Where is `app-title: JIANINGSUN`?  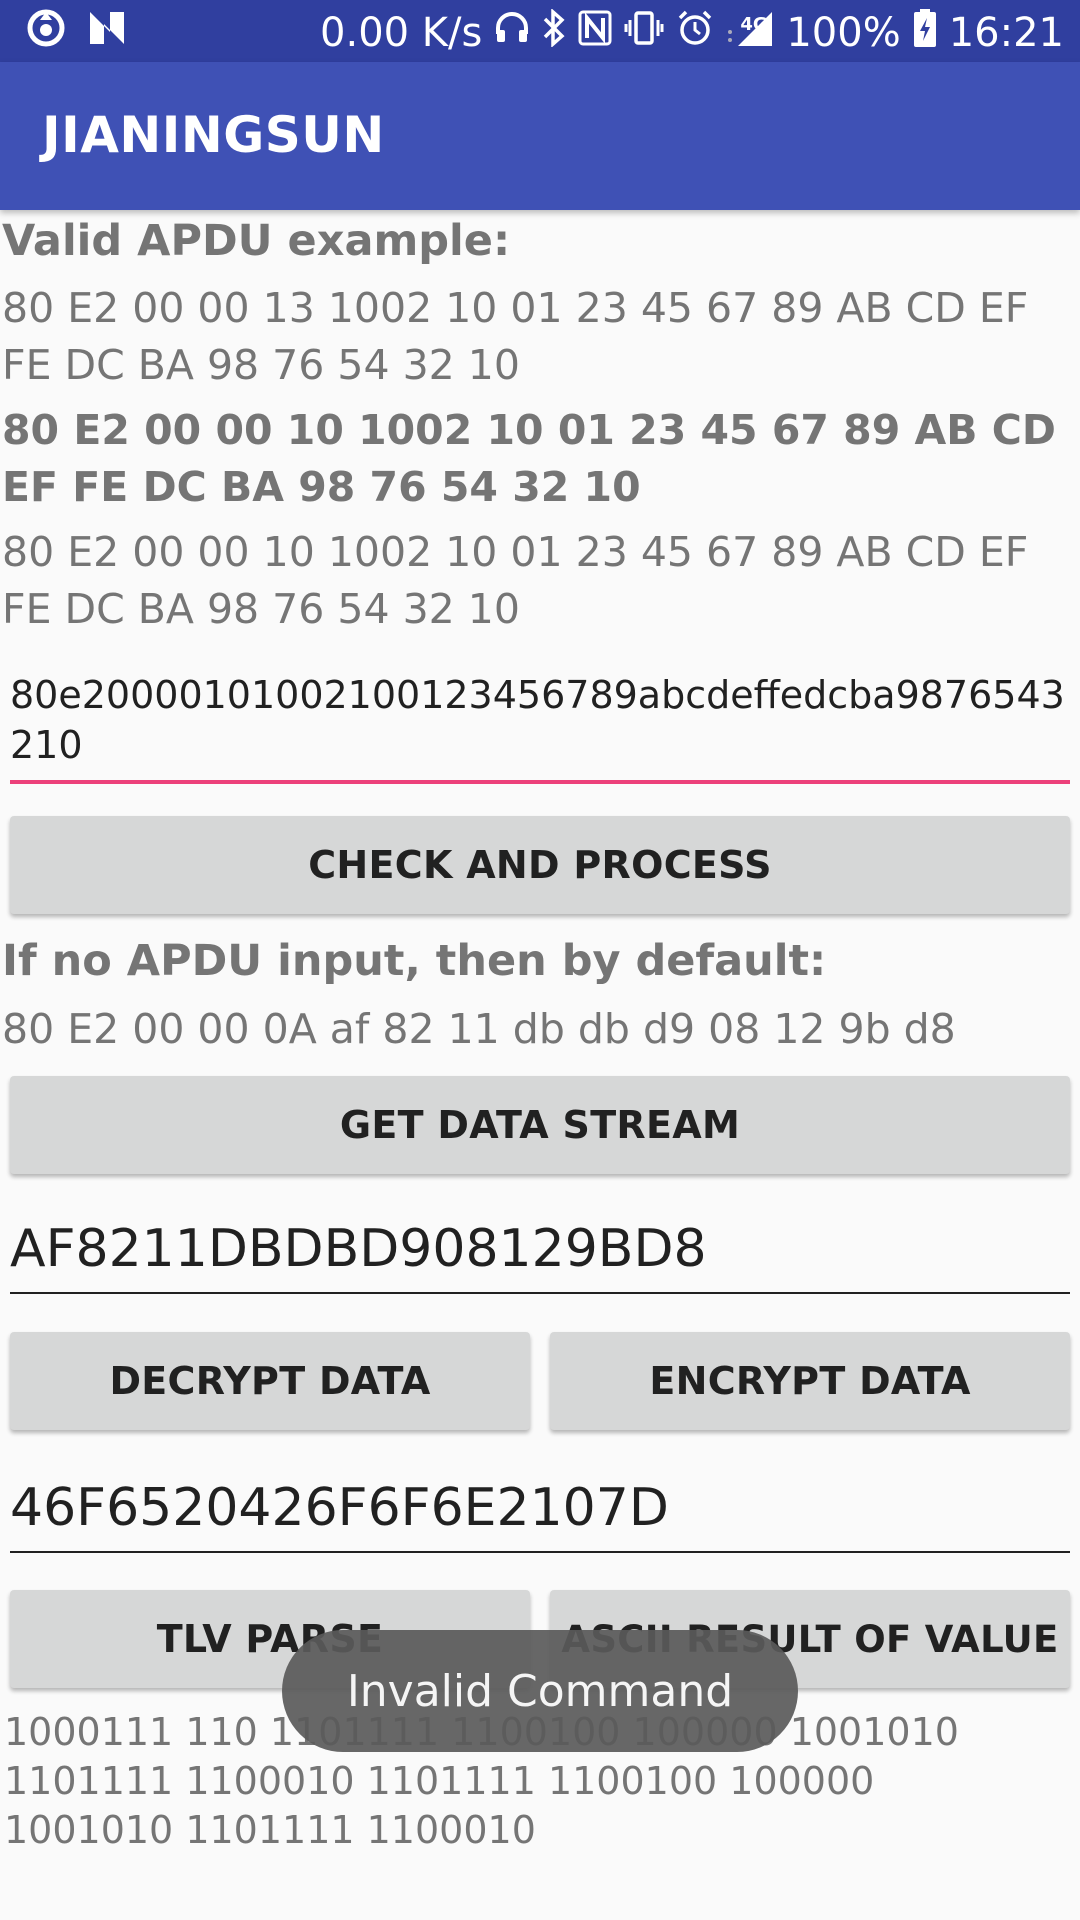
app-title: JIANINGSUN is located at coordinates (213, 135).